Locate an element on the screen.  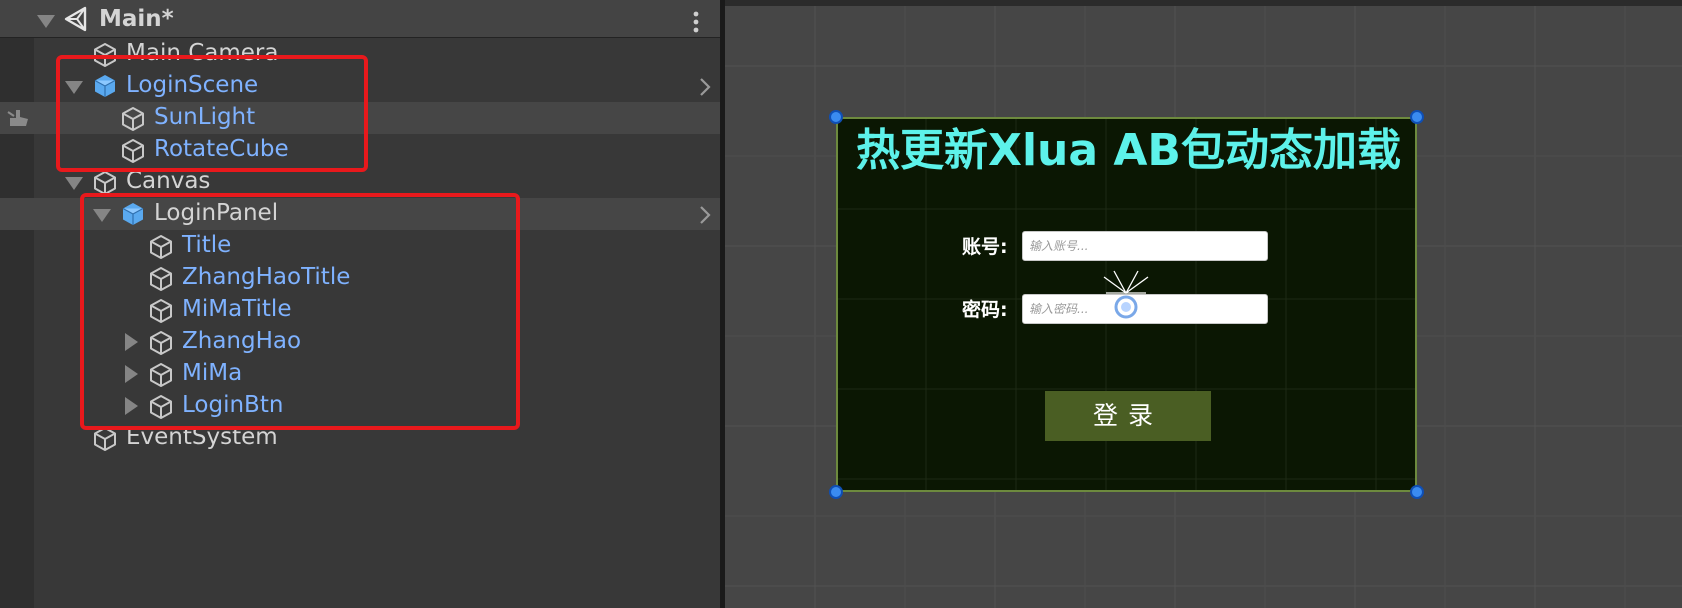
unity-logo-icon is located at coordinates (75, 19).